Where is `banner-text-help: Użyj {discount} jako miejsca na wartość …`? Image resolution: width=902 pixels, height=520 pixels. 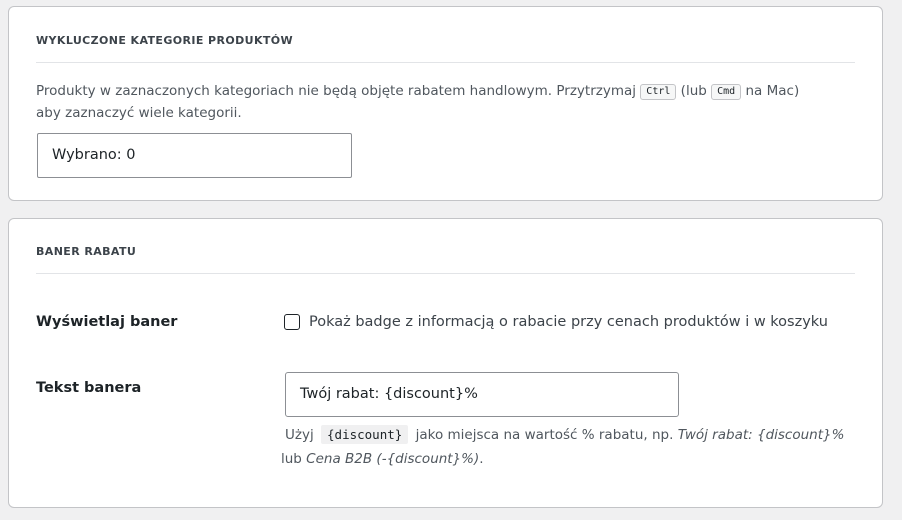
banner-text-help: Użyj {discount} jako miejsca na wartość … is located at coordinates (568, 447).